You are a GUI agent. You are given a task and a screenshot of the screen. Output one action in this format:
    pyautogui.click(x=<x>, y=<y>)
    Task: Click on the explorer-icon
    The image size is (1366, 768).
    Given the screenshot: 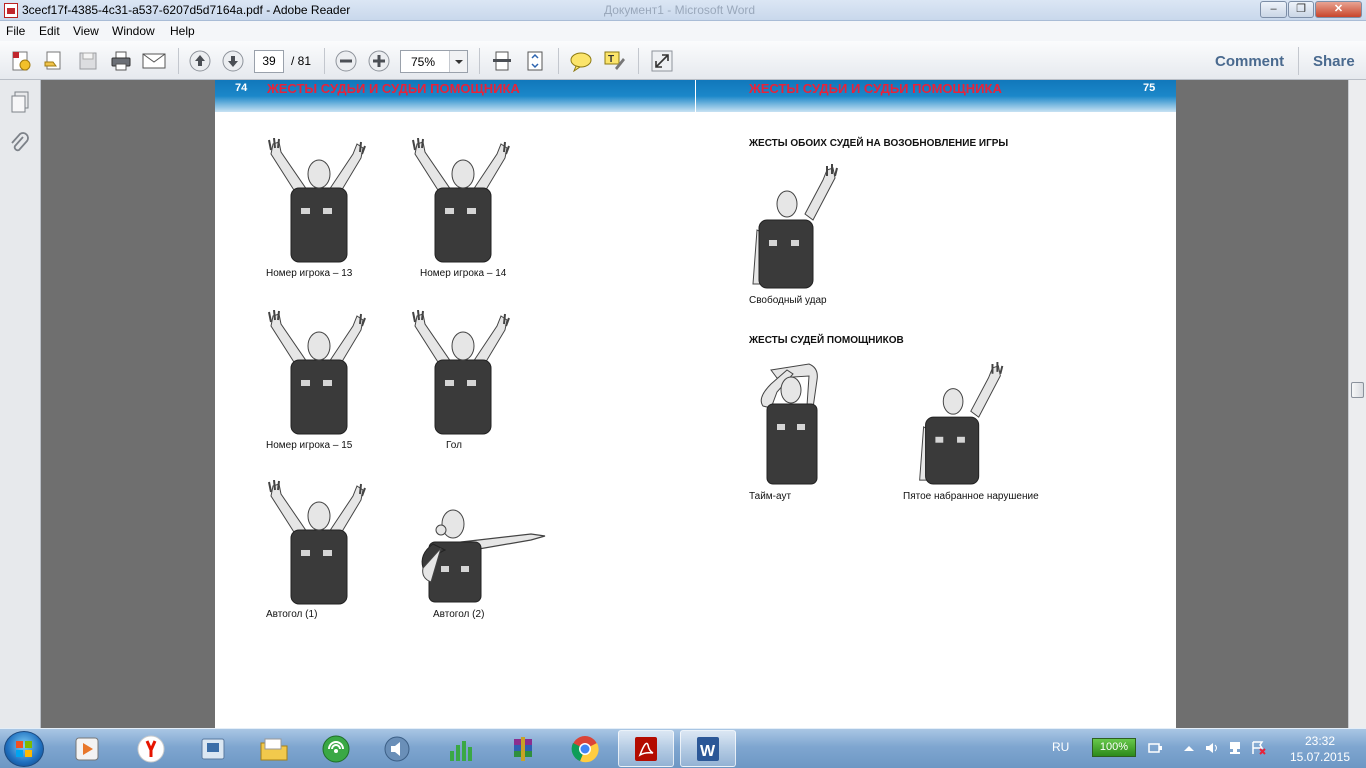 What is the action you would take?
    pyautogui.click(x=274, y=748)
    